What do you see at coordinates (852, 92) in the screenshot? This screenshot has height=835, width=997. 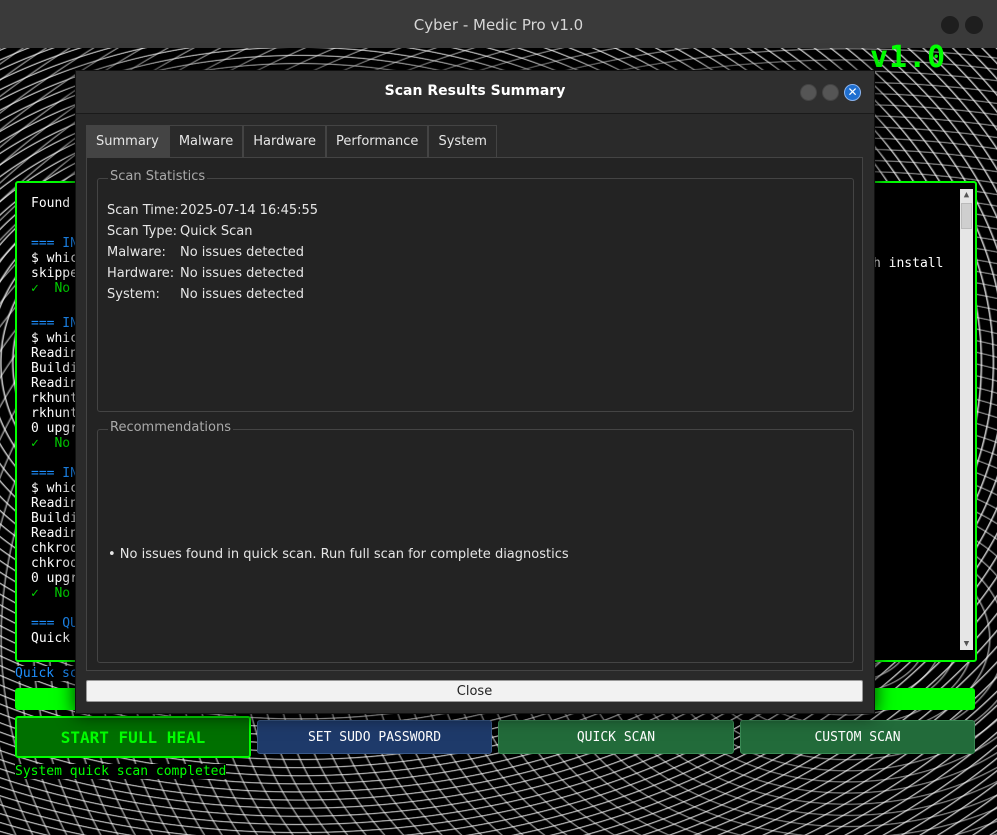 I see `dialog-close-icon: ✕` at bounding box center [852, 92].